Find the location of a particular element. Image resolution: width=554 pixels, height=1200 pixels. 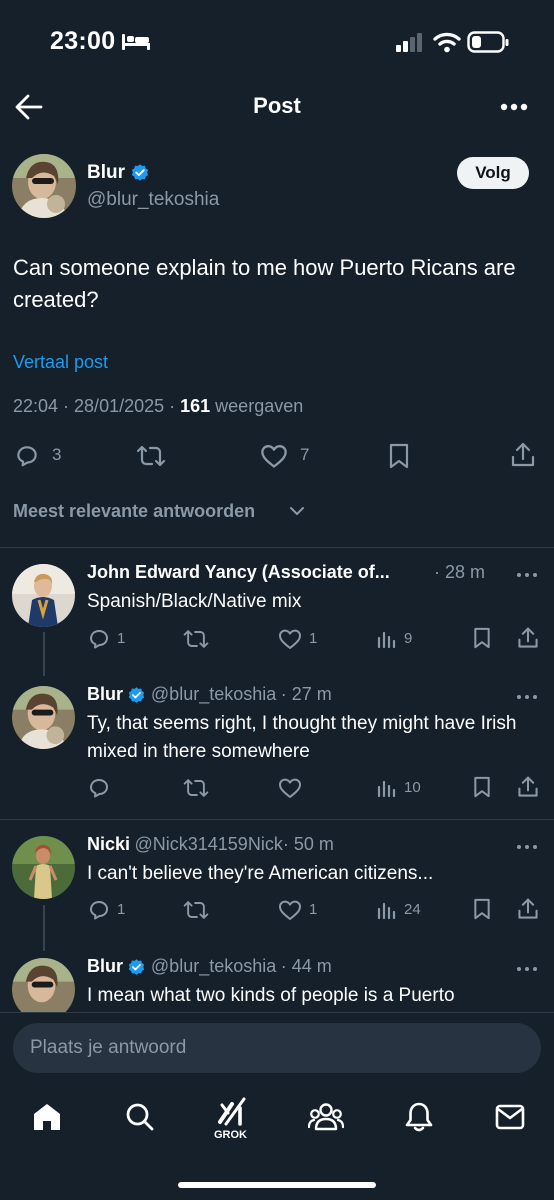

reply-header: Blur @blur_tekoshia · 27 m is located at coordinates (209, 694).